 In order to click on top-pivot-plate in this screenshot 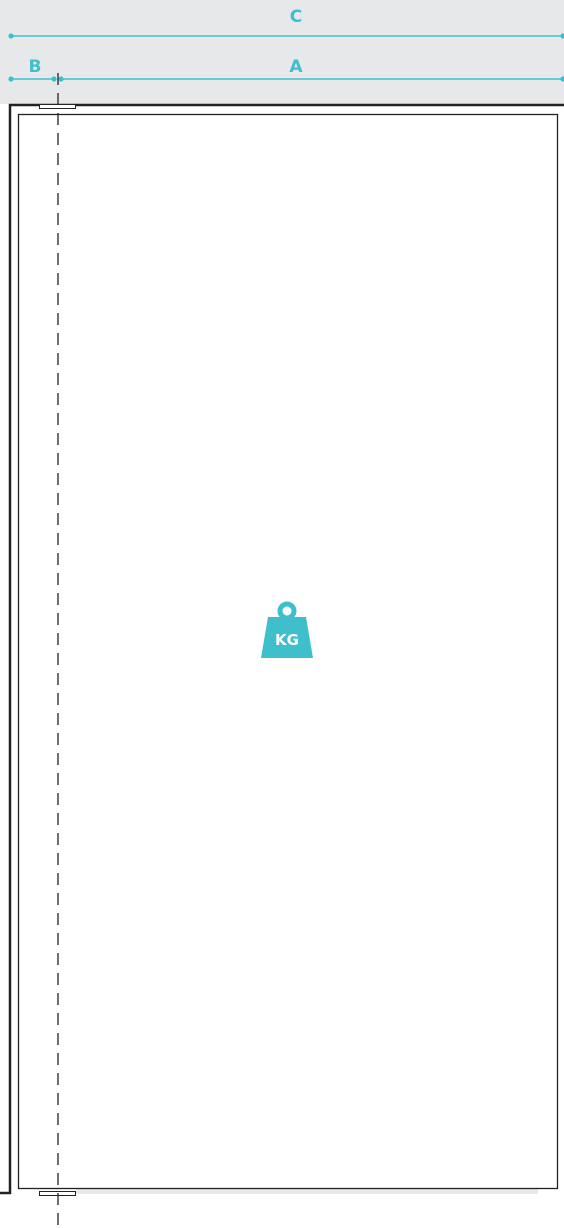, I will do `click(57, 106)`.